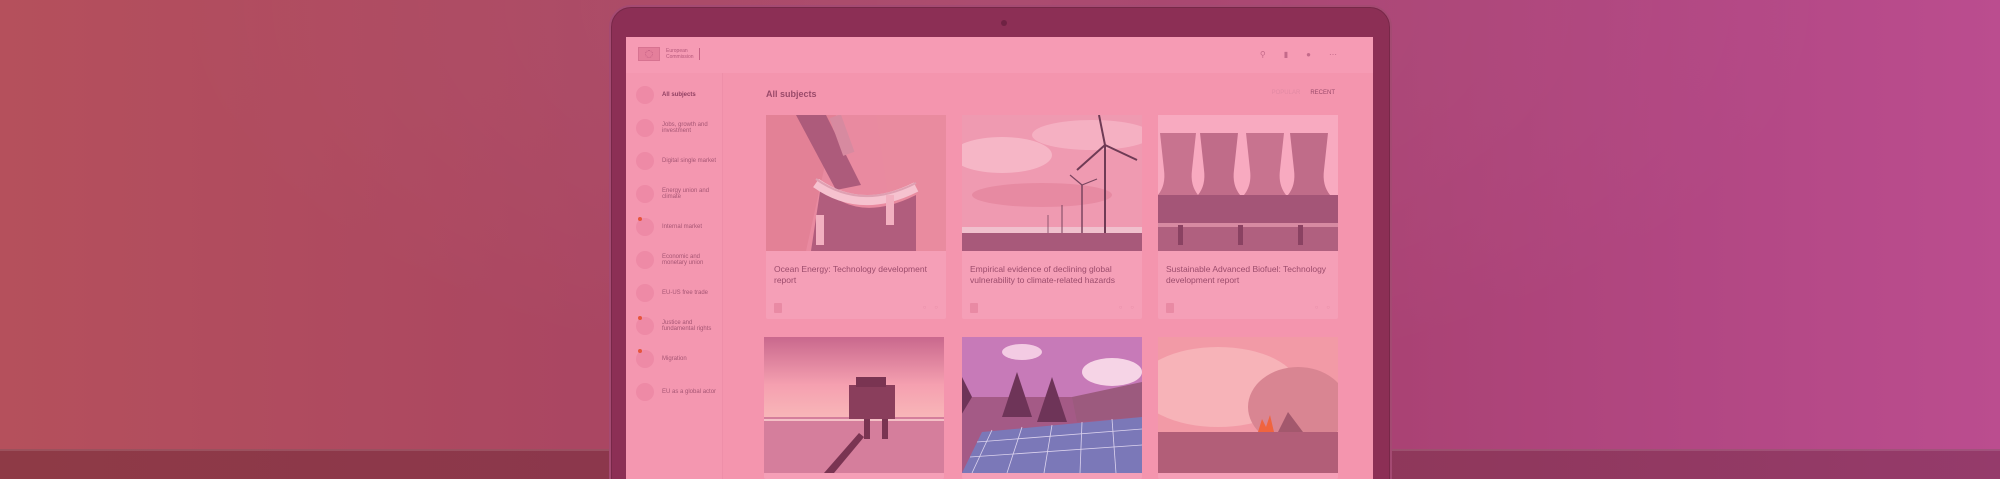 This screenshot has height=479, width=2000. I want to click on sidebar-item-label: Digital single market, so click(689, 160).